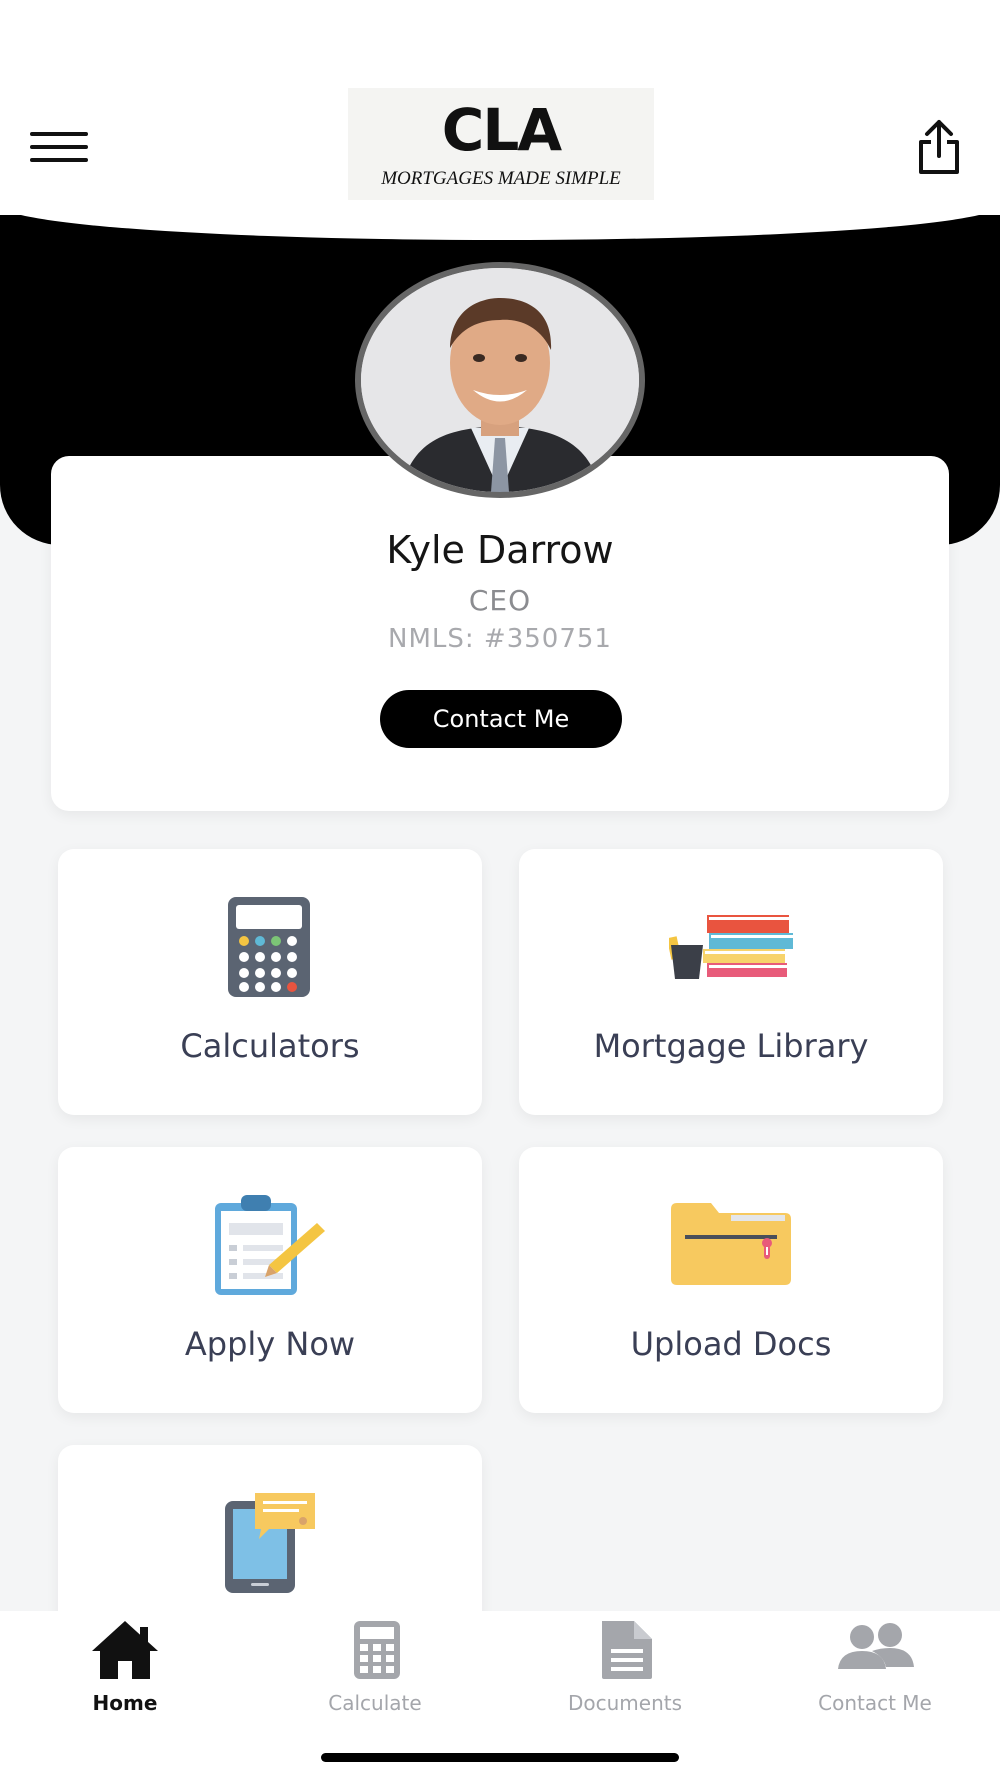 The image size is (1000, 1778). I want to click on tile-label: Apply Now, so click(270, 1344).